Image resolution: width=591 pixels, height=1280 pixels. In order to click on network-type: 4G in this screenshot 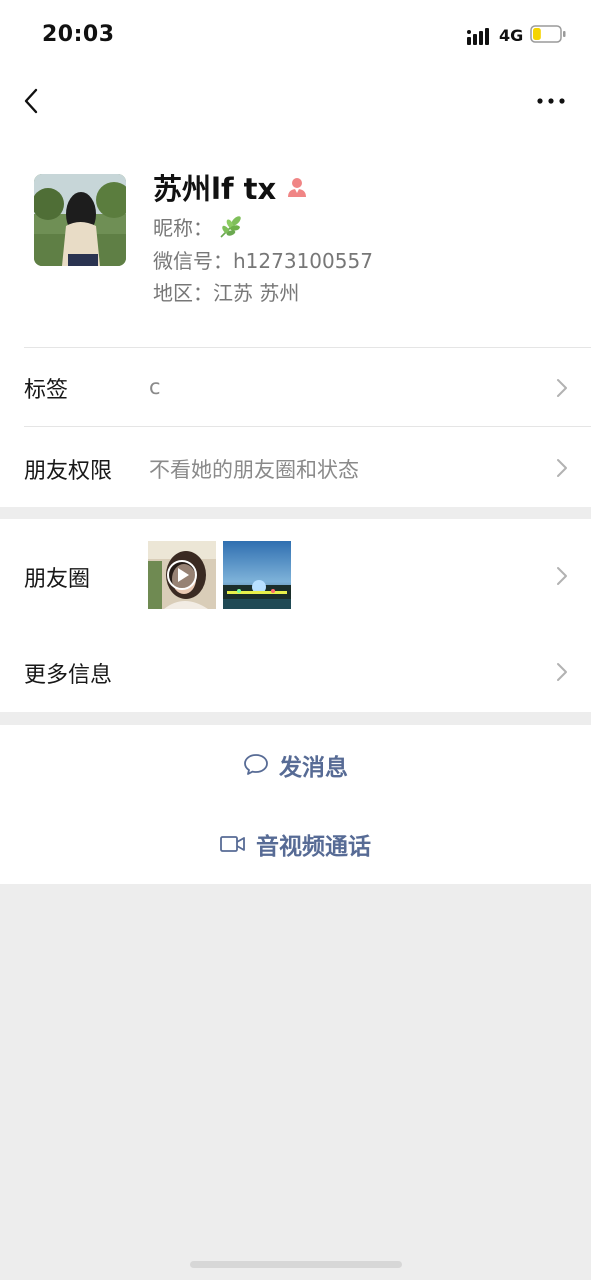, I will do `click(511, 35)`.